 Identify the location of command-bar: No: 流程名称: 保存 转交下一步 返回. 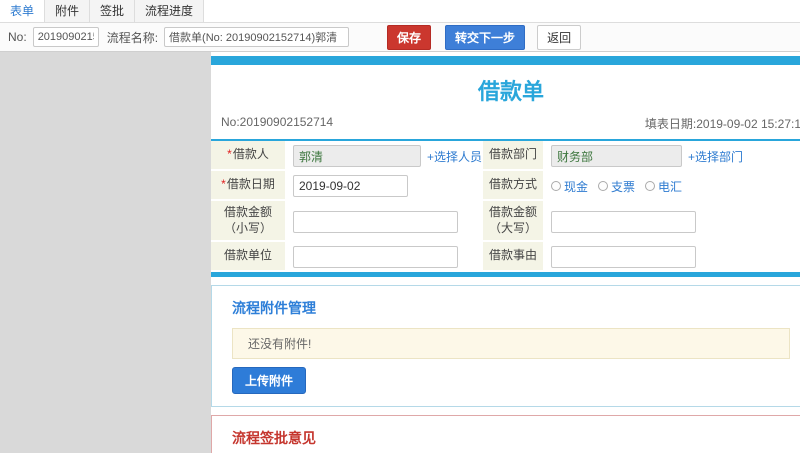
(400, 37).